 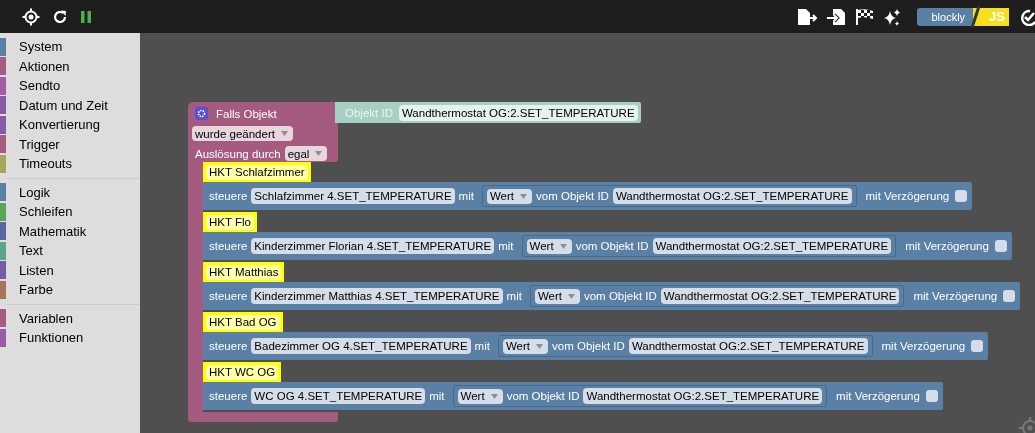 What do you see at coordinates (257, 172) in the screenshot?
I see `comment-tag: HKT Schlafzimmer` at bounding box center [257, 172].